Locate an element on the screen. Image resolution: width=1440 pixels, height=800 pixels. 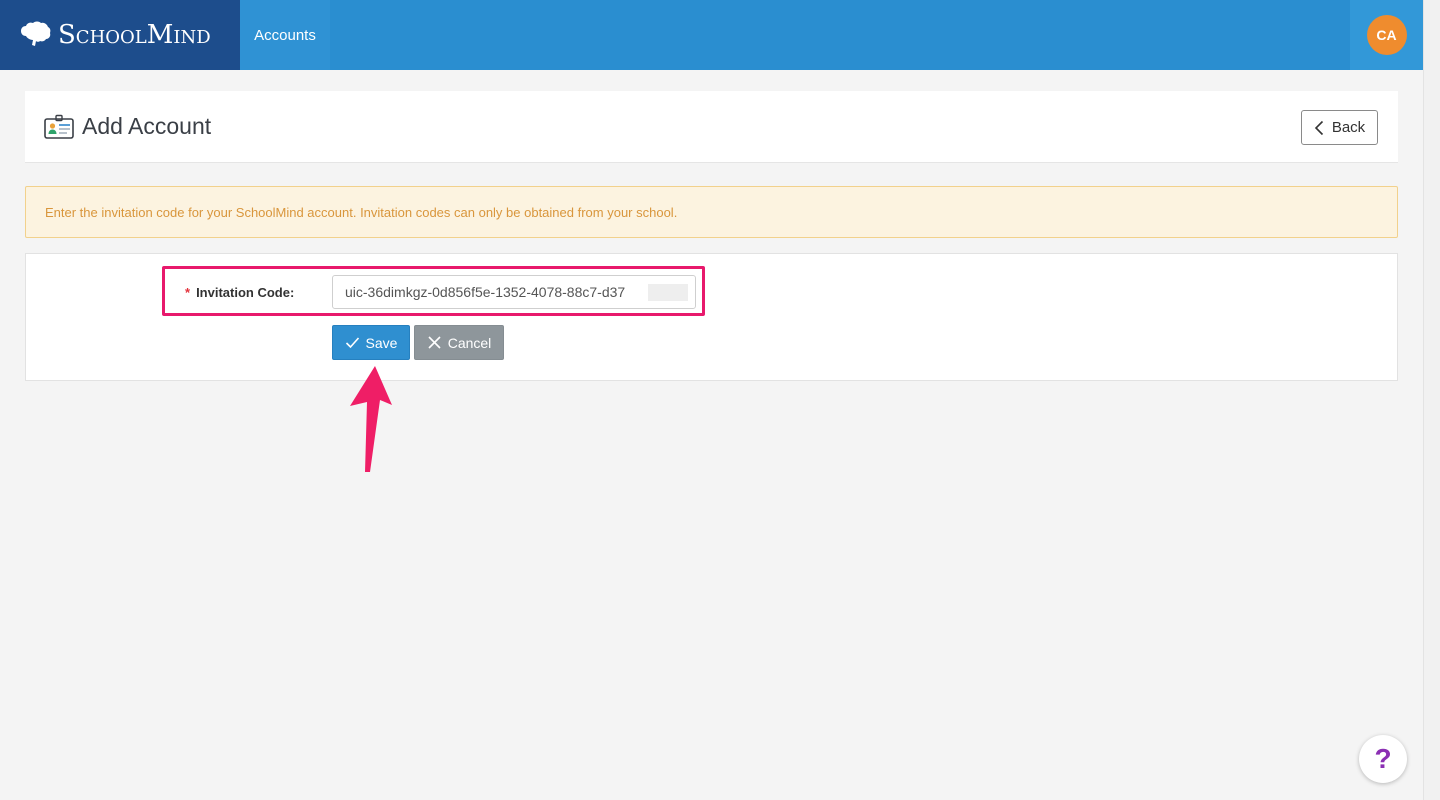
page-scrollbar is located at coordinates (1431, 400).